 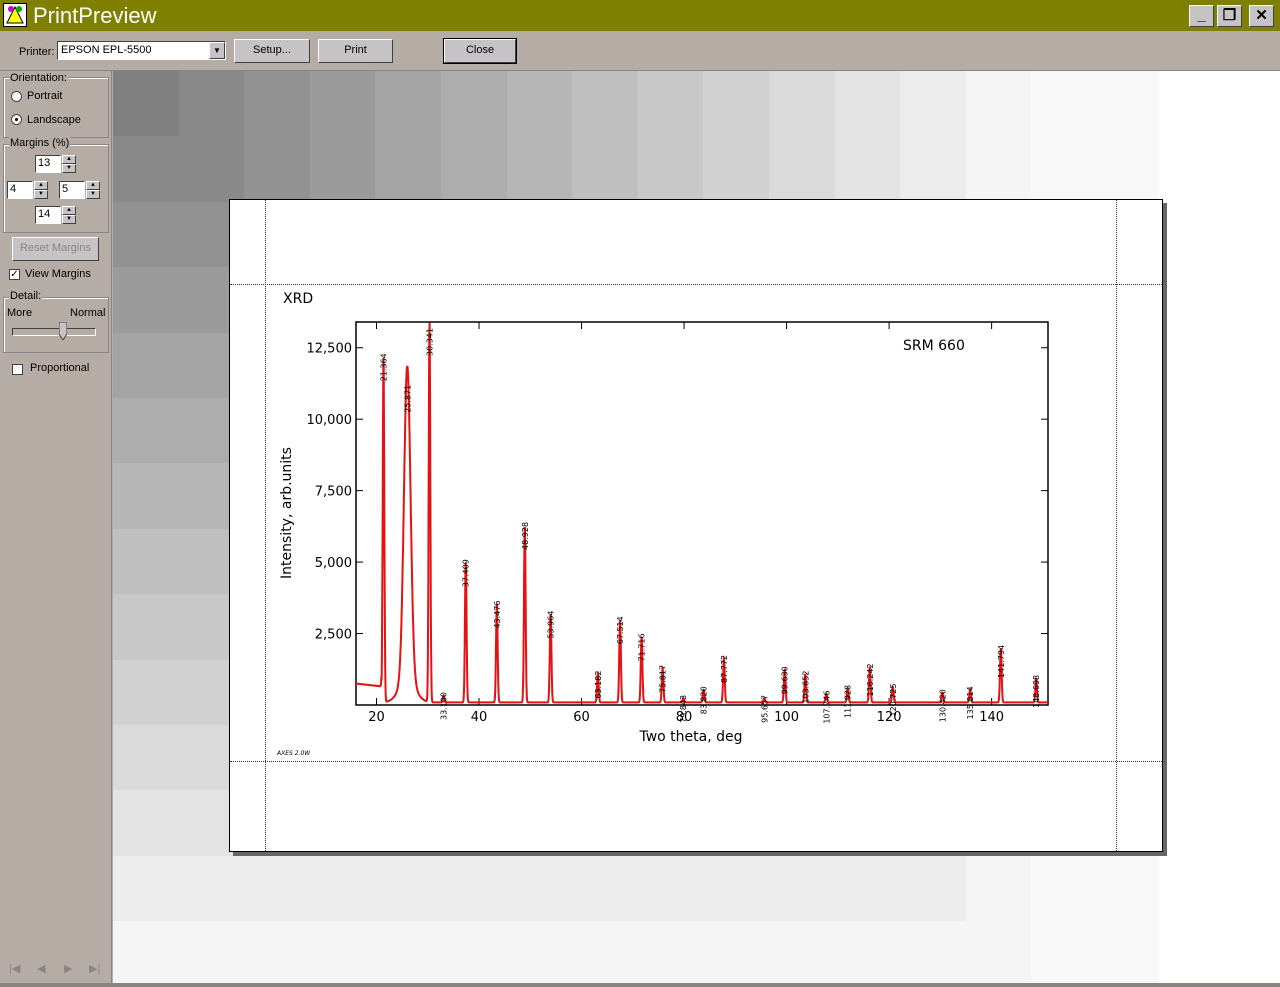 I want to click on detail-label: Detail:, so click(x=26, y=296).